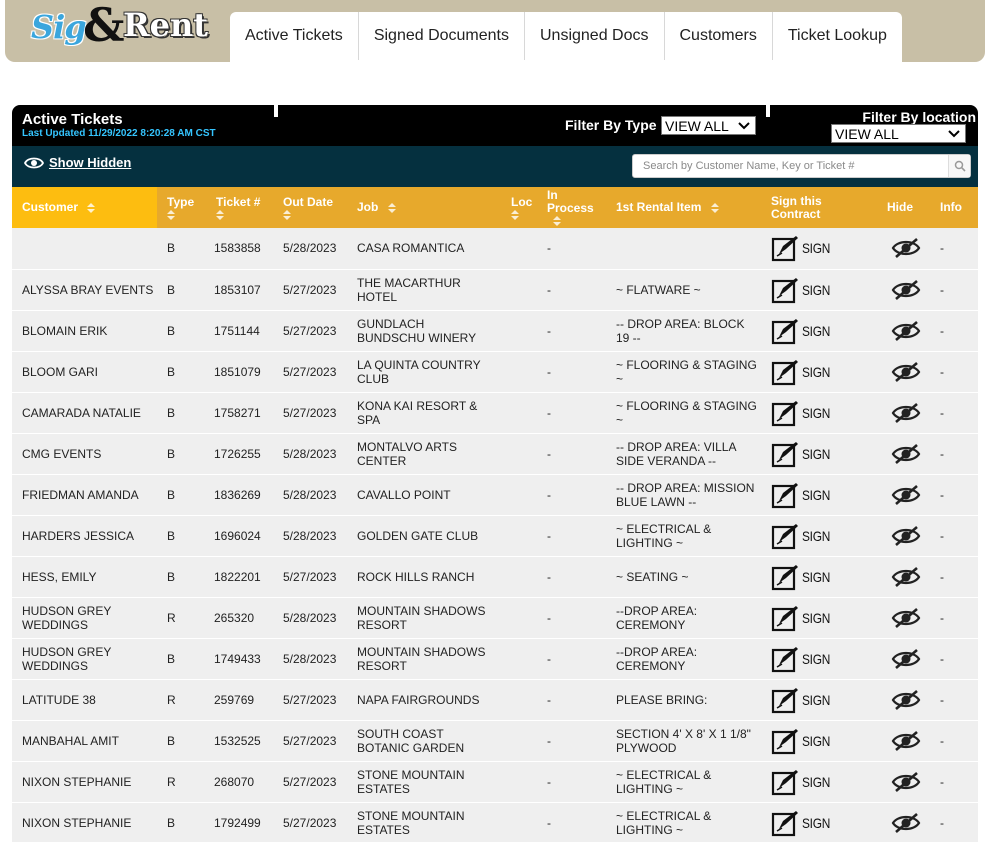  What do you see at coordinates (119, 26) in the screenshot?
I see `sig-and-rent-logo: Sig & Rent` at bounding box center [119, 26].